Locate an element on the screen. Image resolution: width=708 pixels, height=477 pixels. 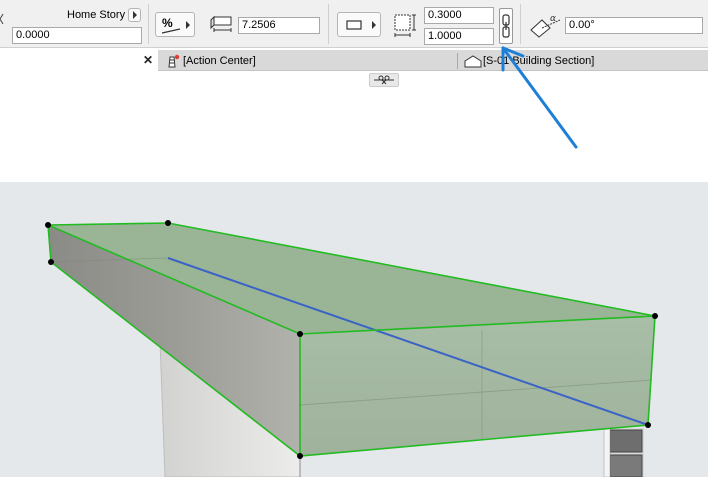
slab-front-face is located at coordinates (477, 386).